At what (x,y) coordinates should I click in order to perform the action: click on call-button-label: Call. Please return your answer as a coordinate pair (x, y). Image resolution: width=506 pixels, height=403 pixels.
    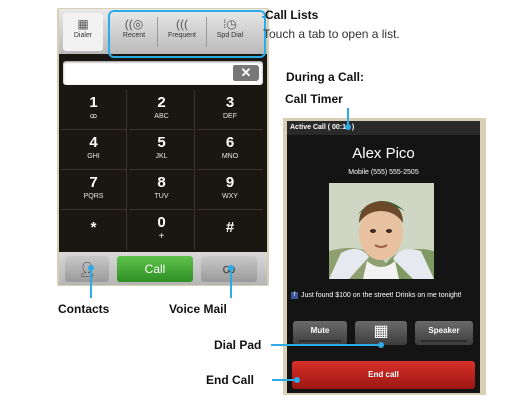
    Looking at the image, I should click on (155, 269).